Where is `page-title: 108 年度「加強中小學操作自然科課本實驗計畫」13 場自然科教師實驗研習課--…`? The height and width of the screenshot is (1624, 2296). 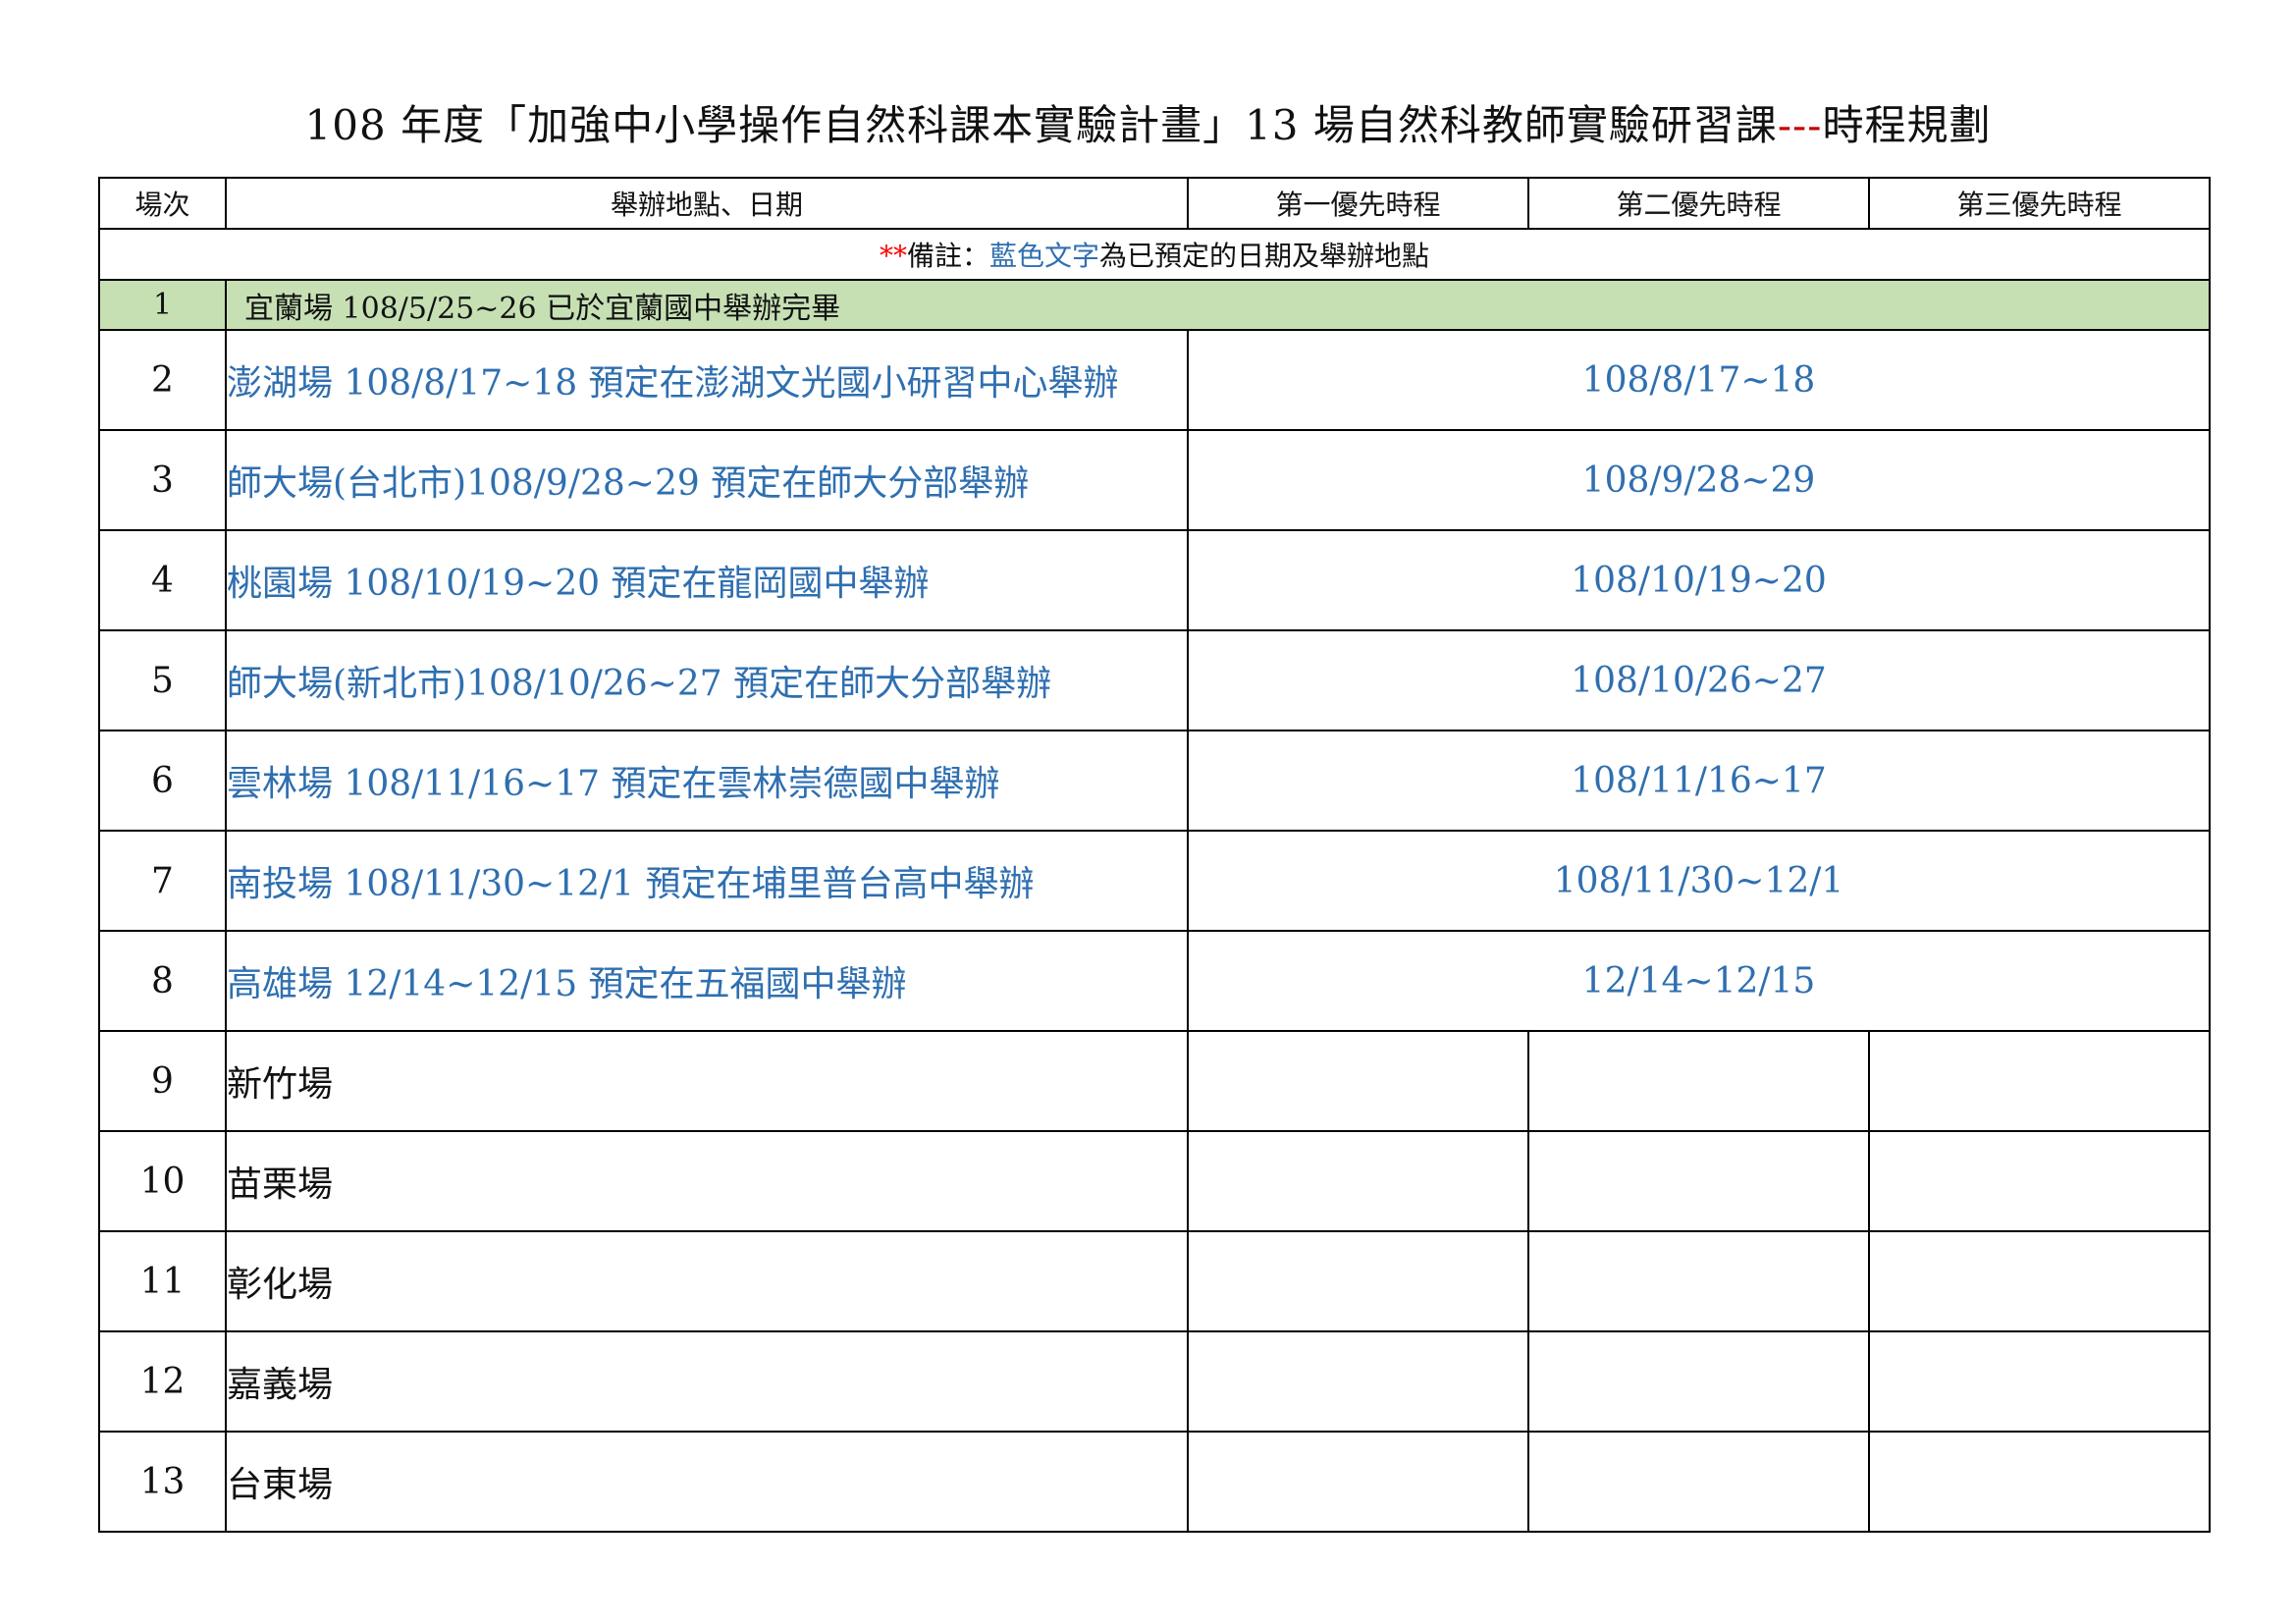
page-title: 108 年度「加強中小學操作自然科課本實驗計畫」13 場自然科教師實驗研習課--… is located at coordinates (1148, 125).